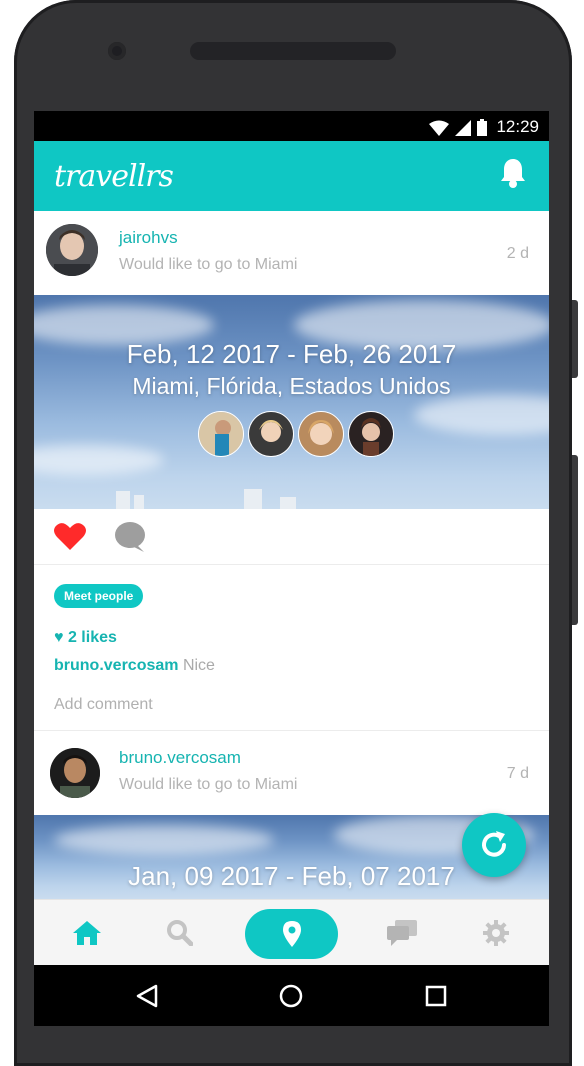 The height and width of the screenshot is (1066, 584). I want to click on app-bar: travellrs, so click(291, 176).